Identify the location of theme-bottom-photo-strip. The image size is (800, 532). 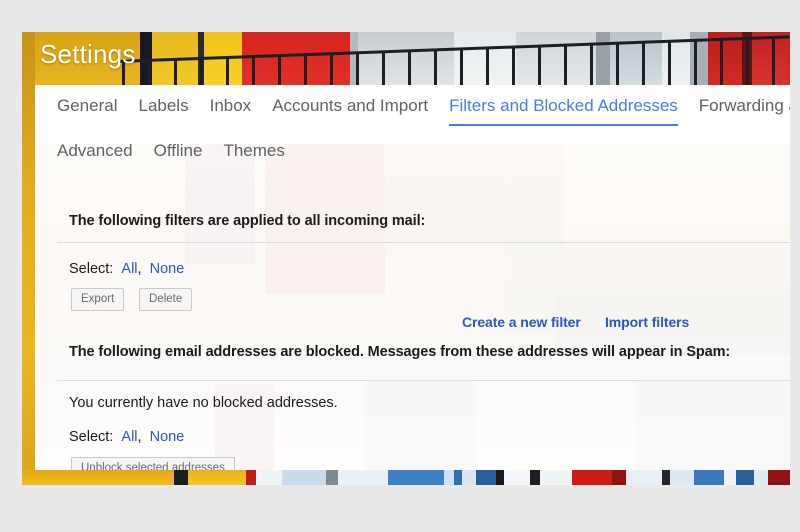
(406, 477).